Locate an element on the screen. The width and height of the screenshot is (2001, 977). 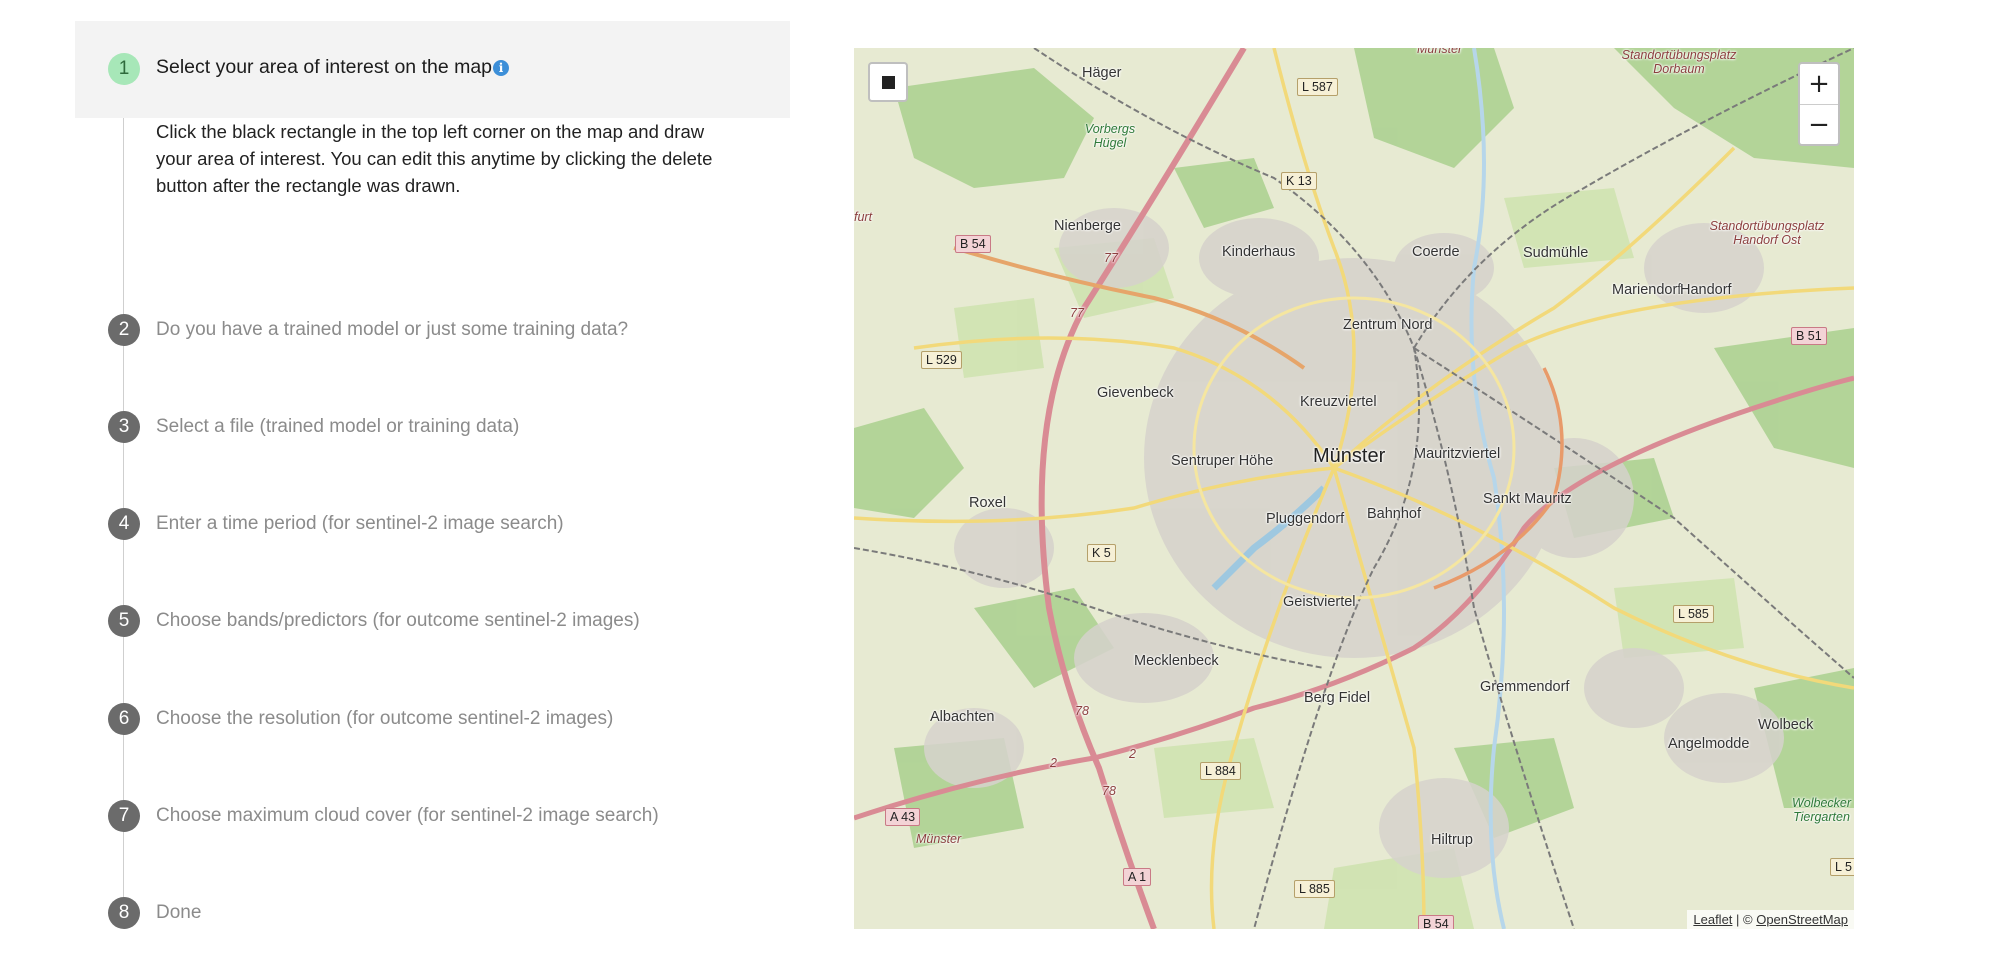
area-label: Standortübungsplatz Handorf Ost is located at coordinates (1767, 233).